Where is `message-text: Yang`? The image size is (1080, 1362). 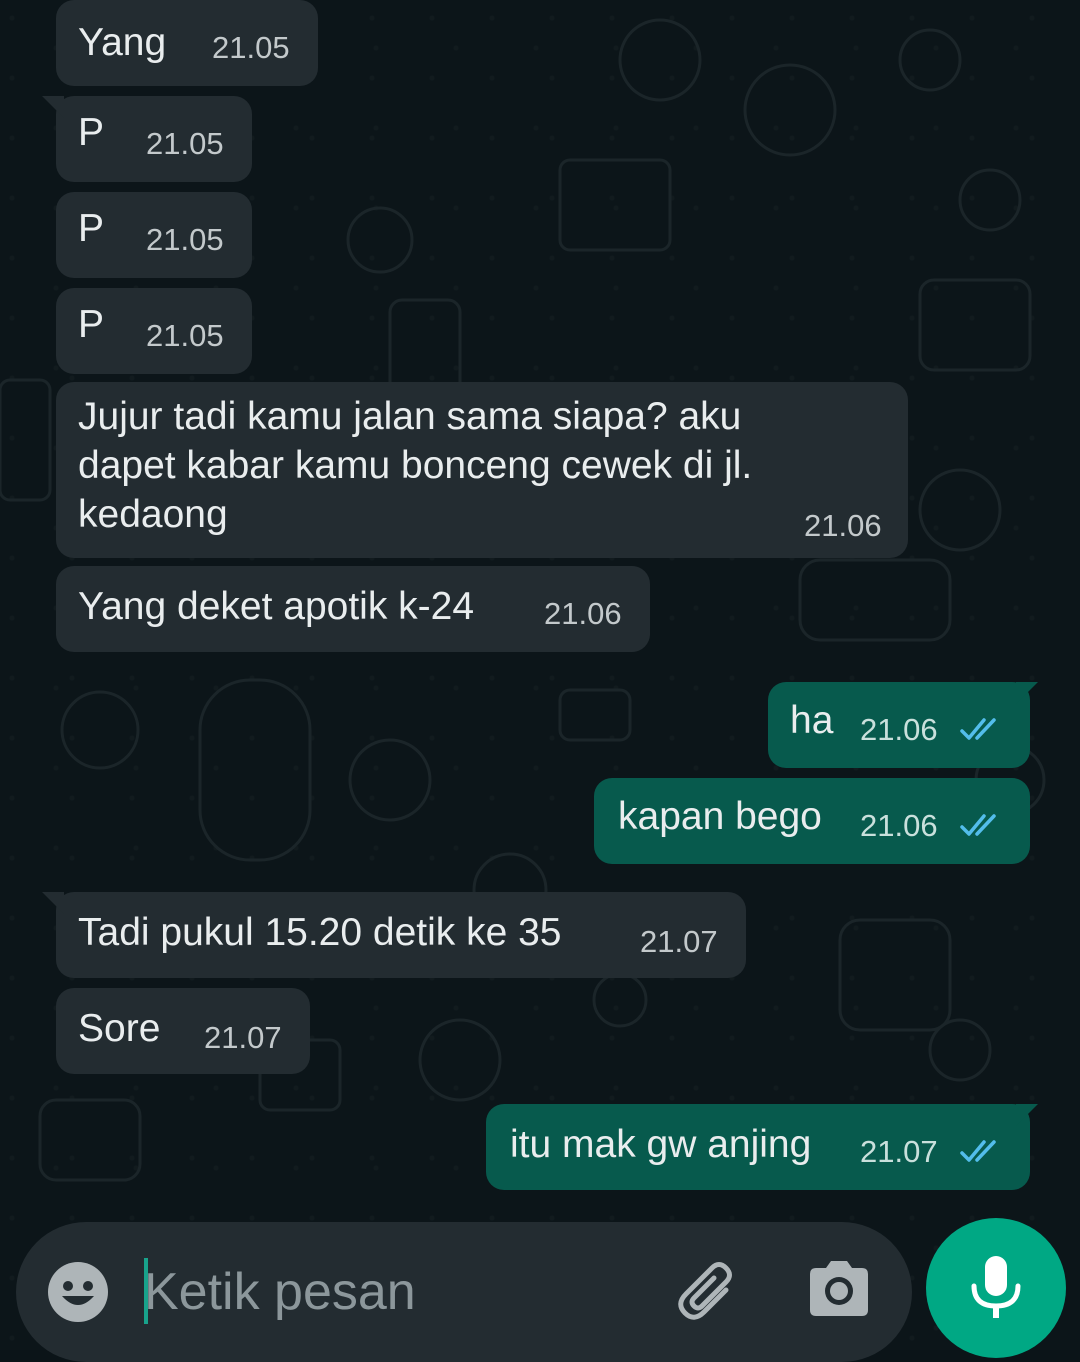 message-text: Yang is located at coordinates (122, 42).